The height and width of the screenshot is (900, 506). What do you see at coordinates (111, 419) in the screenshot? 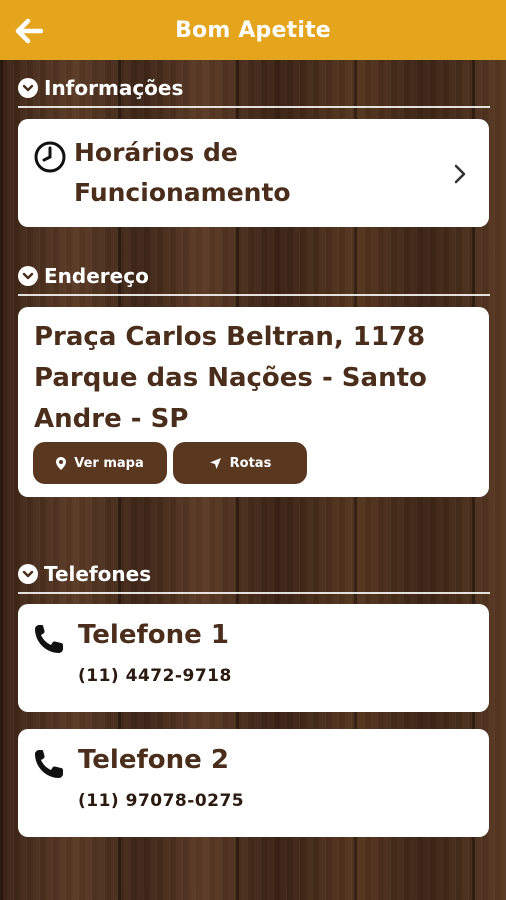
I see `address-line3: Andre - SP` at bounding box center [111, 419].